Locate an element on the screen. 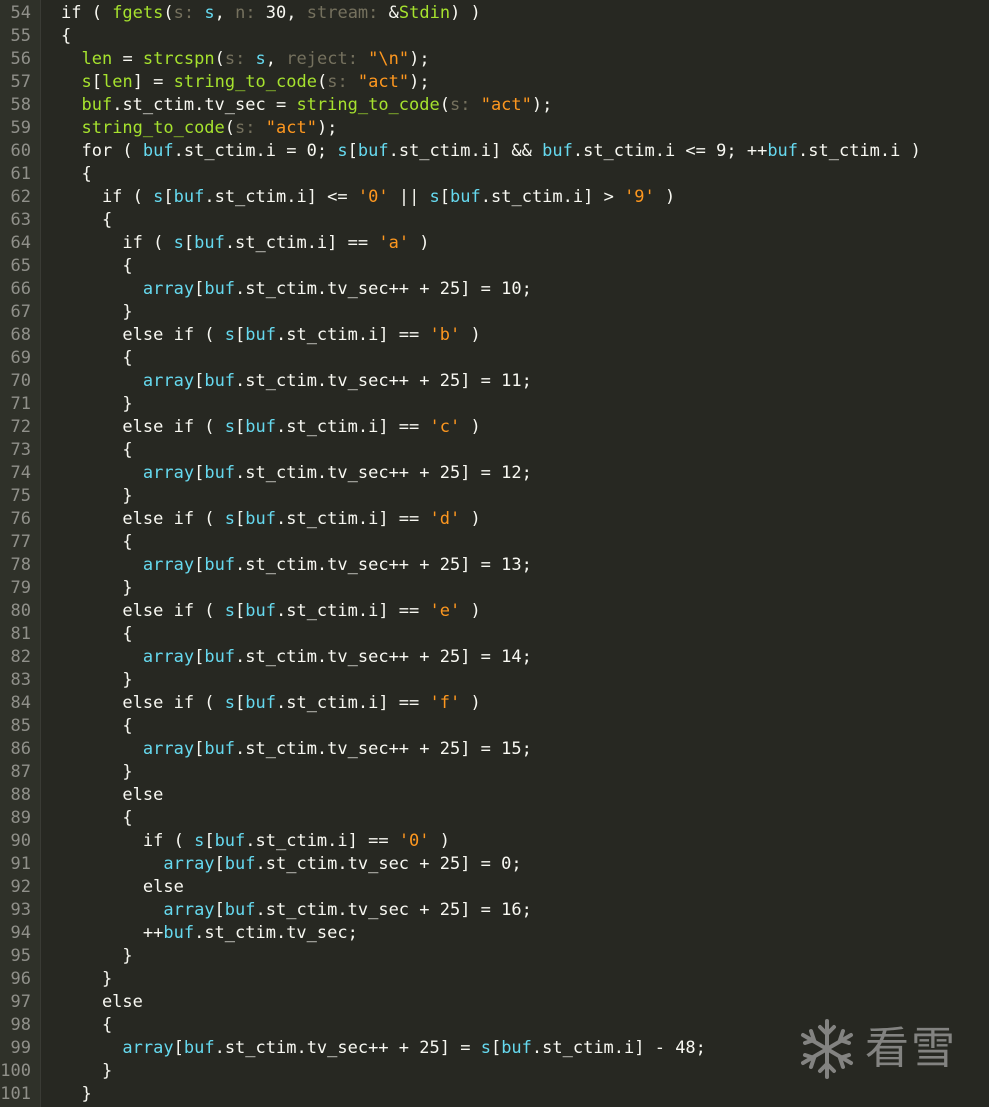 Image resolution: width=989 pixels, height=1107 pixels. code-line: len = strcspn(s: s, reject: "\n"); is located at coordinates (514, 59).